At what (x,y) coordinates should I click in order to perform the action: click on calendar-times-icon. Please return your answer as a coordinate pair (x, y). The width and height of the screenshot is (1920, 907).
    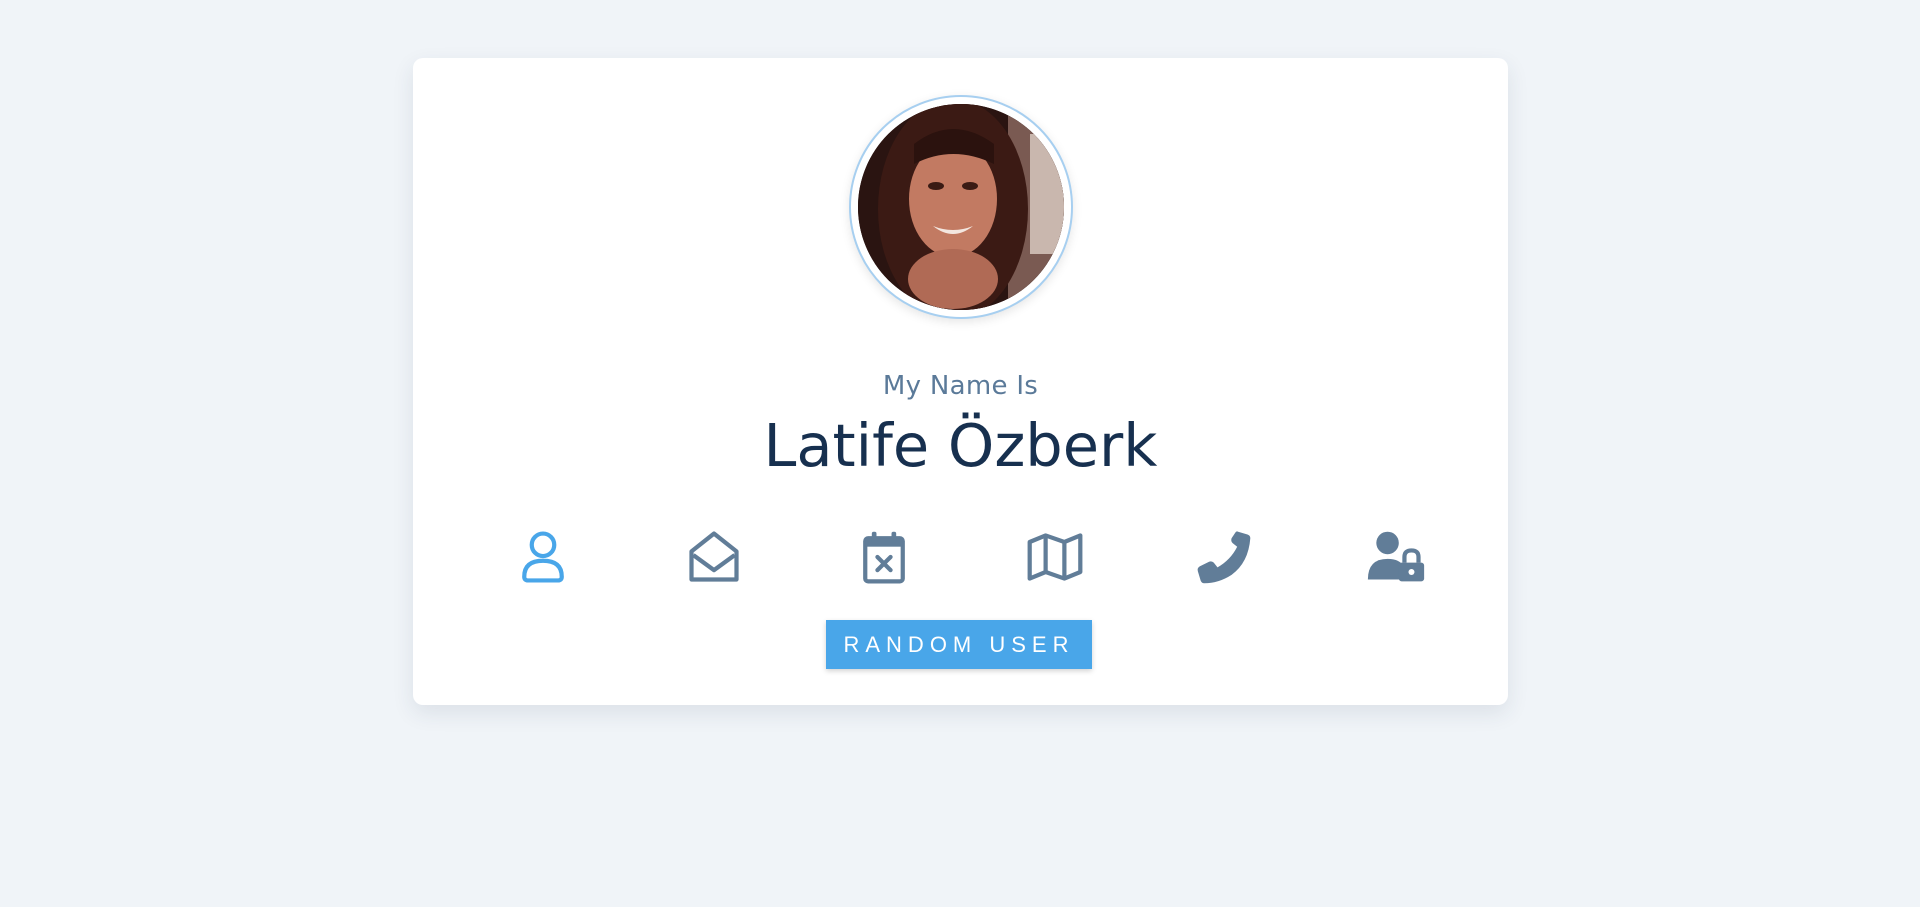
    Looking at the image, I should click on (884, 557).